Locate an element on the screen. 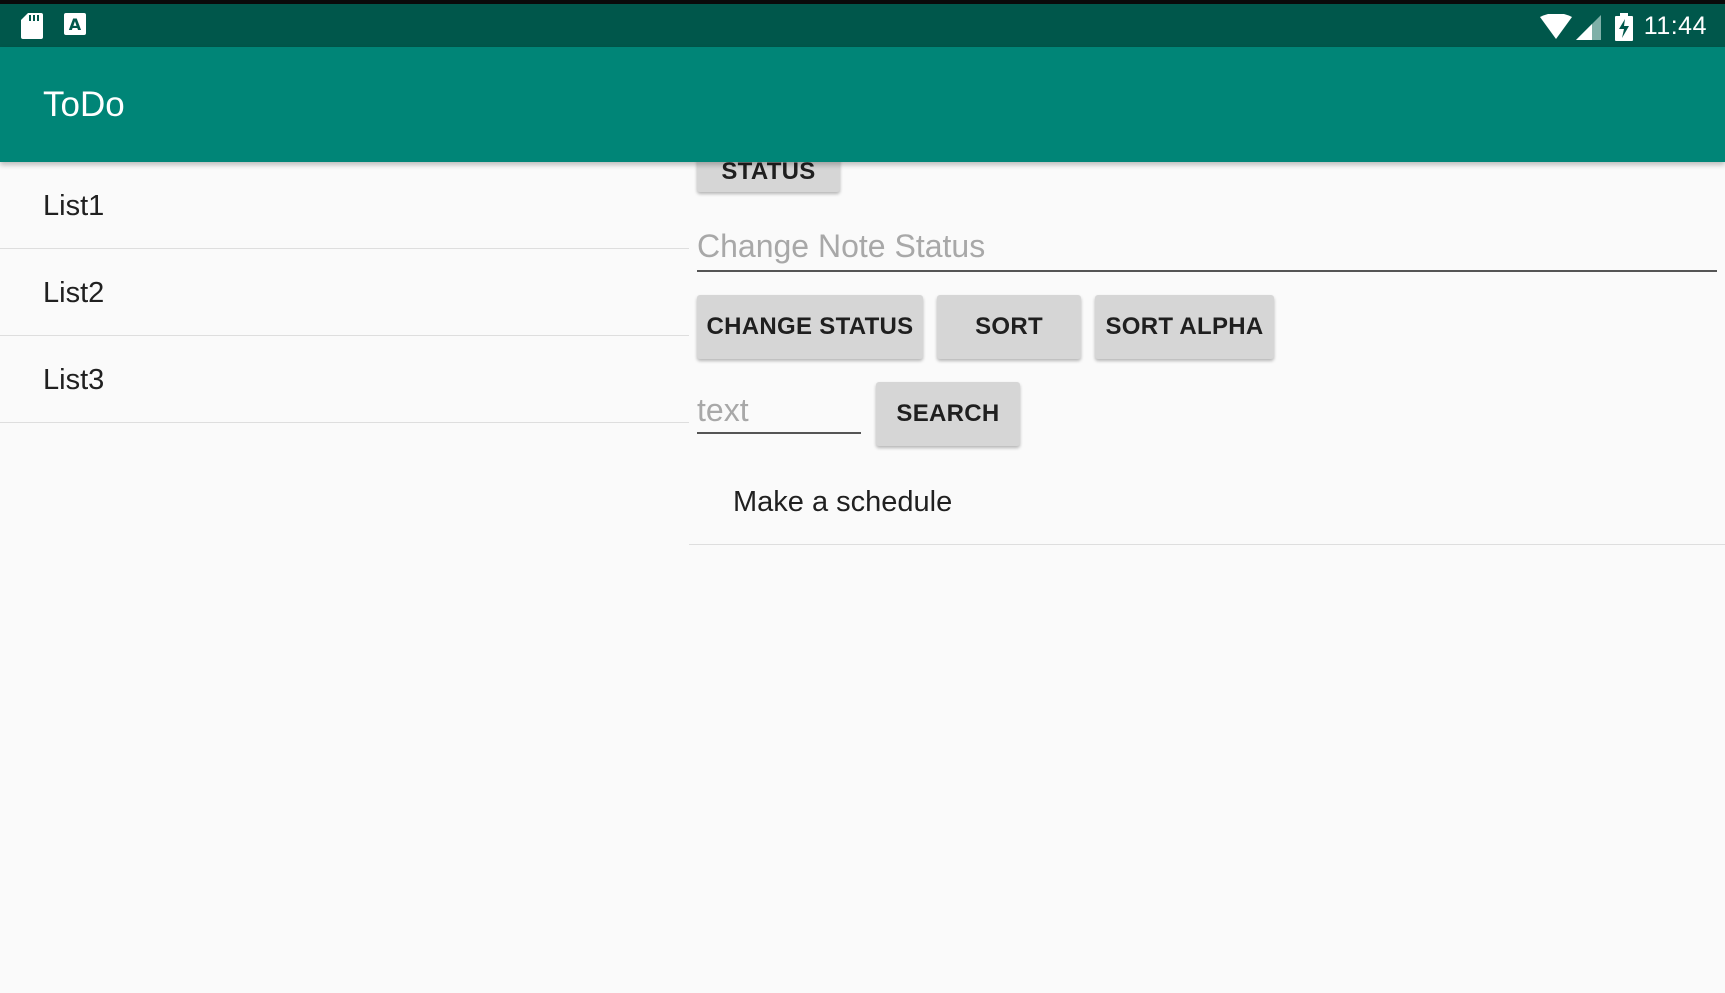 The width and height of the screenshot is (1725, 993). list-item-label: List2 is located at coordinates (74, 293).